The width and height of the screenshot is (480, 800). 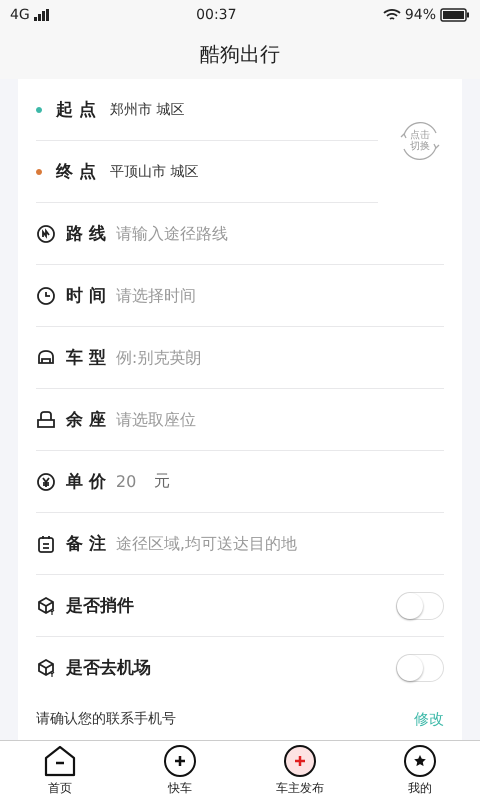 I want to click on phone-confirm-text: 请确认您的联系手机号, so click(x=106, y=719).